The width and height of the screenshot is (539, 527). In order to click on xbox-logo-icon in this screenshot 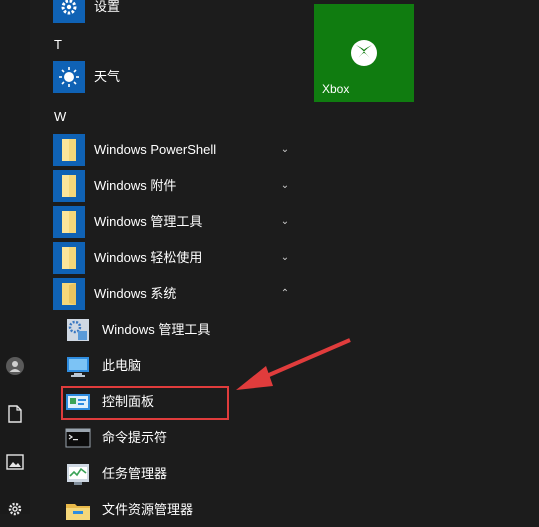, I will do `click(364, 53)`.